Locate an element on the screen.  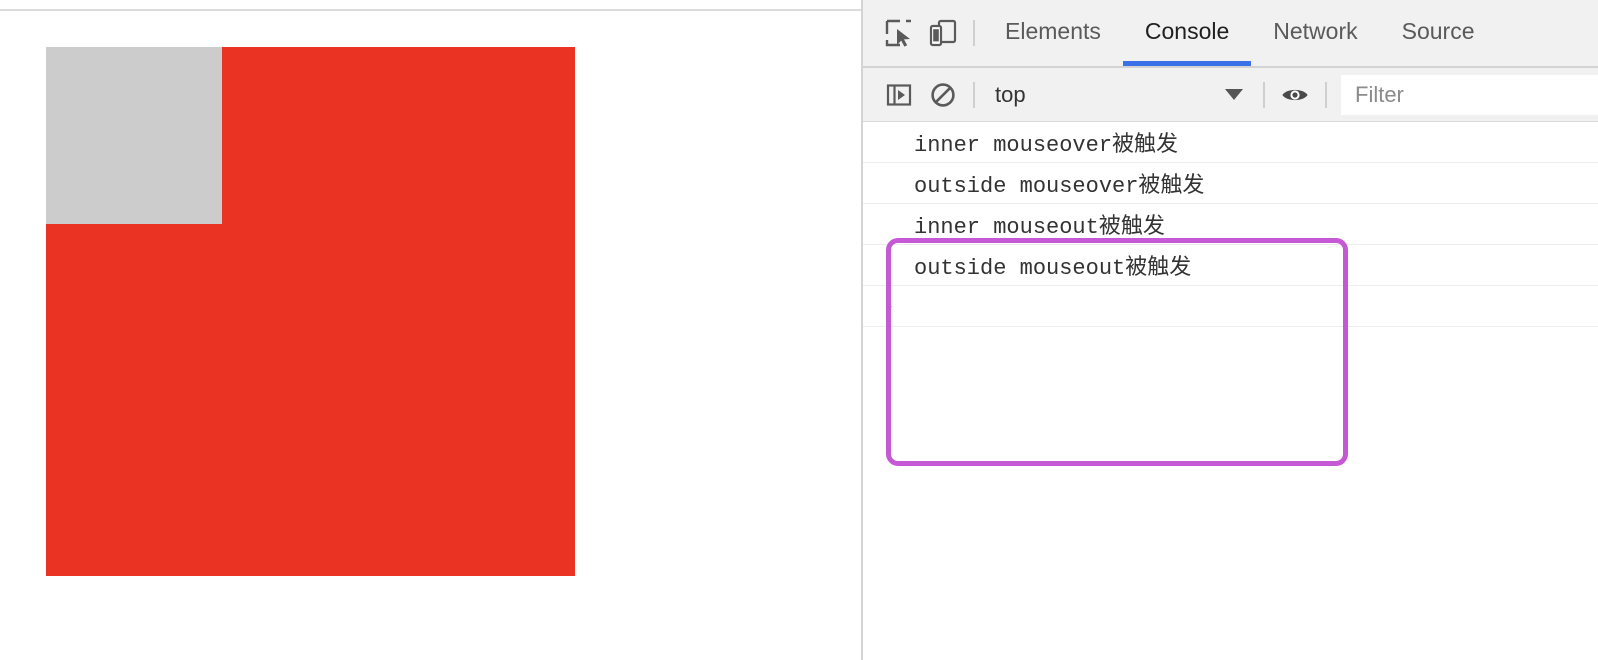
console-message-text: outside mouseout被触发 is located at coordinates (1053, 268).